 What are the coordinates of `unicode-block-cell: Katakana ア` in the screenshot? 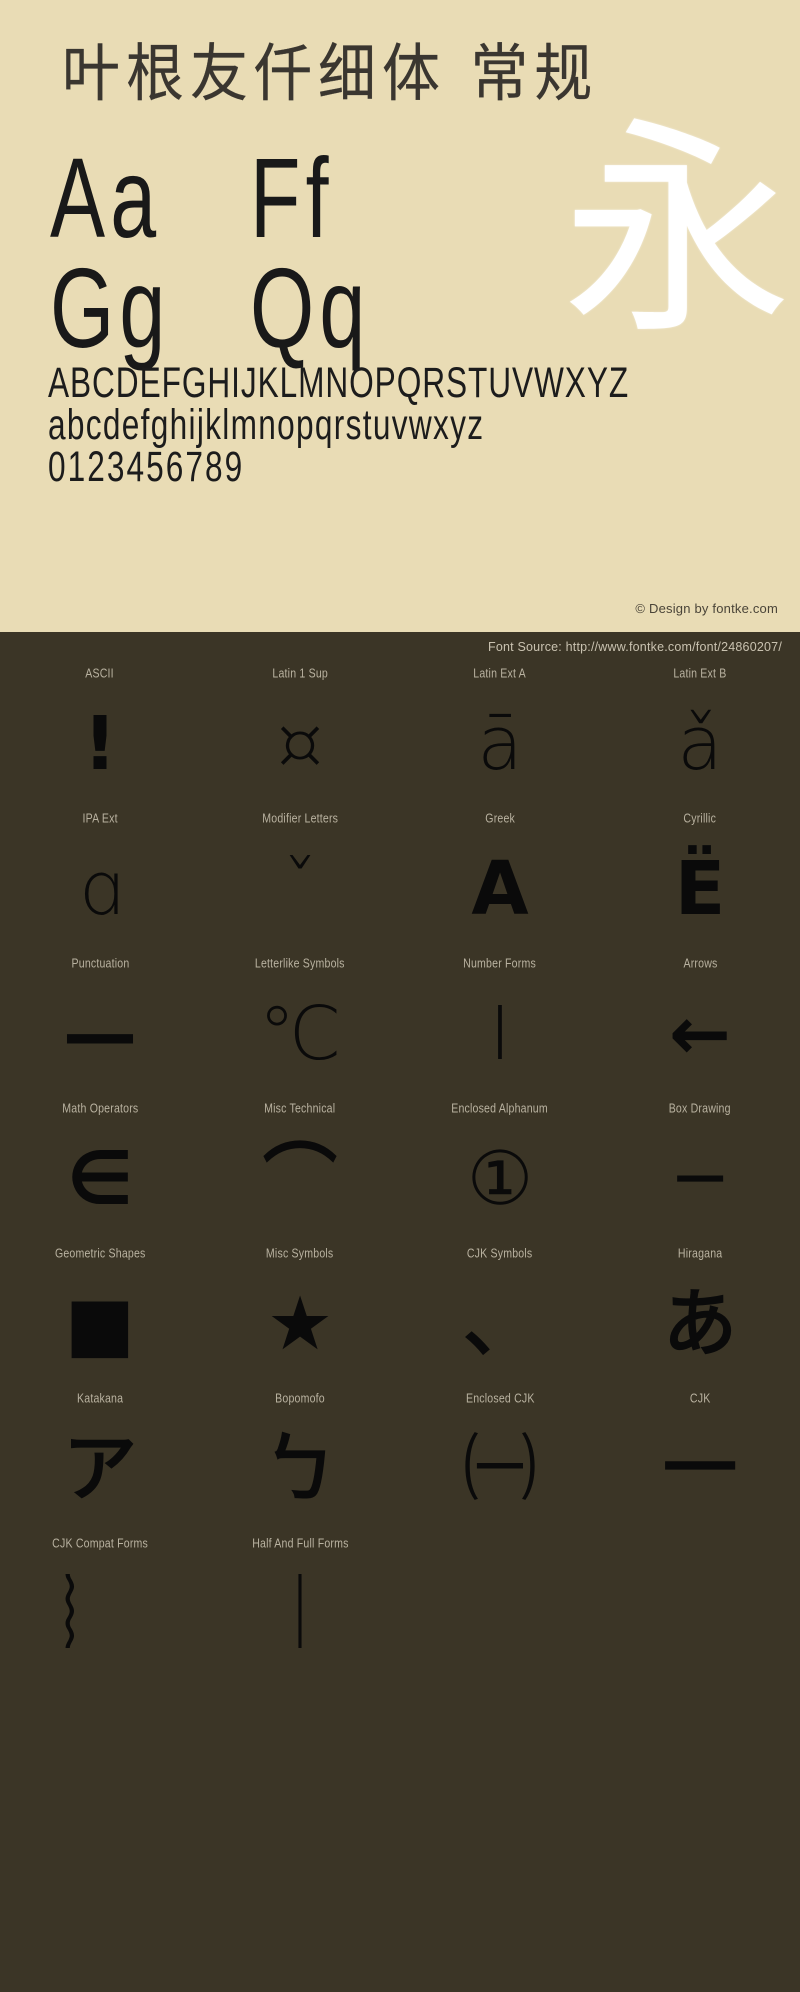 It's located at (100, 1459).